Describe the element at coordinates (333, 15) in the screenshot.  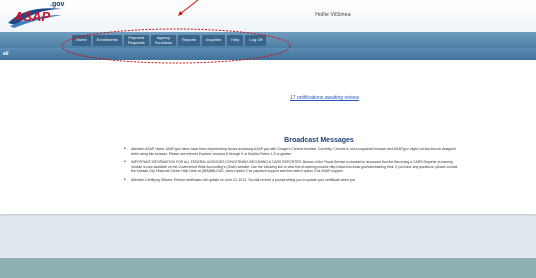
I see `user-name: Hollie VitSmea` at that location.